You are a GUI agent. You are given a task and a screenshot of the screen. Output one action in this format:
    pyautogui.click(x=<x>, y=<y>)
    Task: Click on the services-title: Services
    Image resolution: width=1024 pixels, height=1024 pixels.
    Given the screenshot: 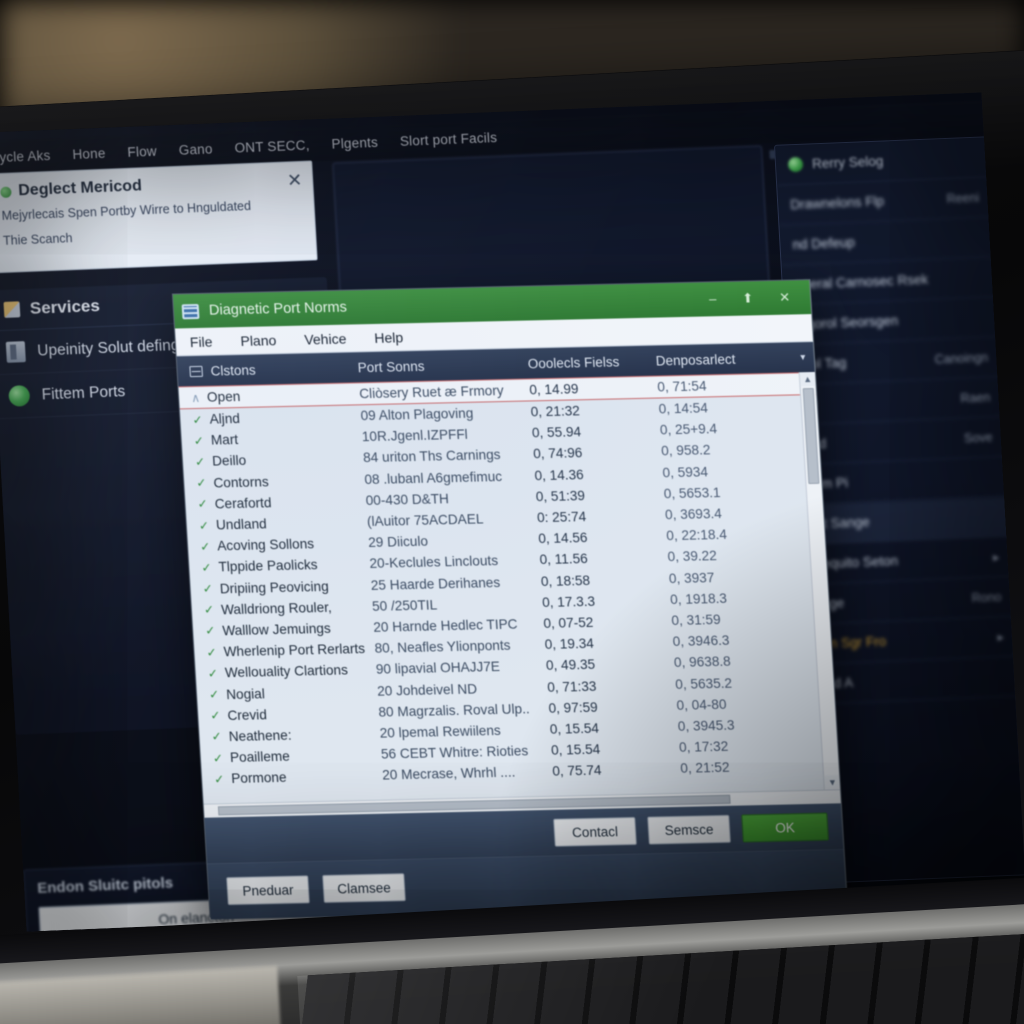 What is the action you would take?
    pyautogui.click(x=65, y=307)
    